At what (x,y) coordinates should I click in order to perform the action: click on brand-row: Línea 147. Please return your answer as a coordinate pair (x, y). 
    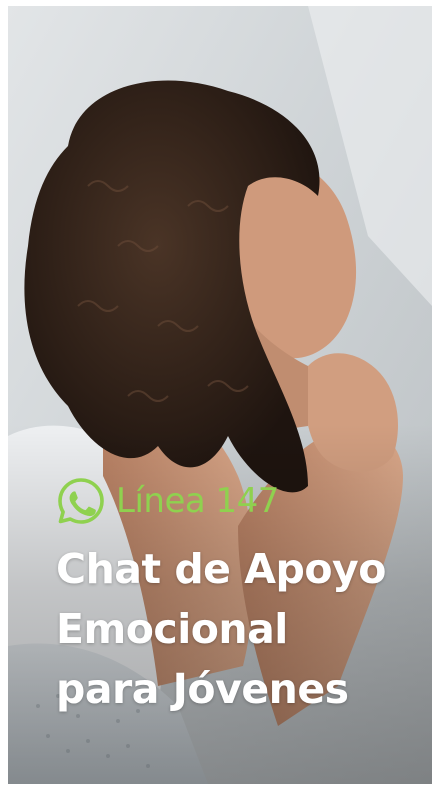
    Looking at the image, I should click on (167, 501).